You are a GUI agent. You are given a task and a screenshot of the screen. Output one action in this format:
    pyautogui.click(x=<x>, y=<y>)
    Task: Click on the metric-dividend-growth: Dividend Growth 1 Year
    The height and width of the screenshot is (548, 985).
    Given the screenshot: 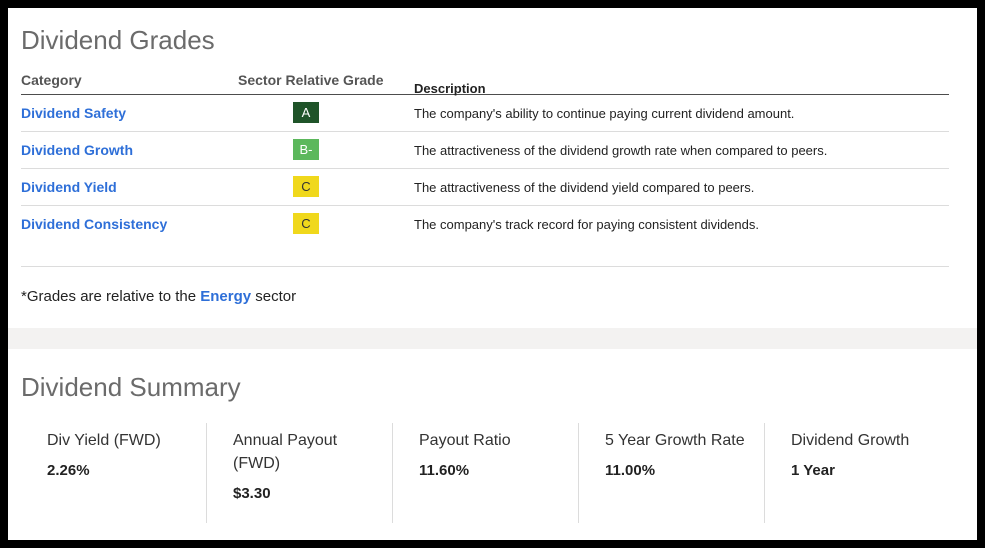 What is the action you would take?
    pyautogui.click(x=857, y=473)
    